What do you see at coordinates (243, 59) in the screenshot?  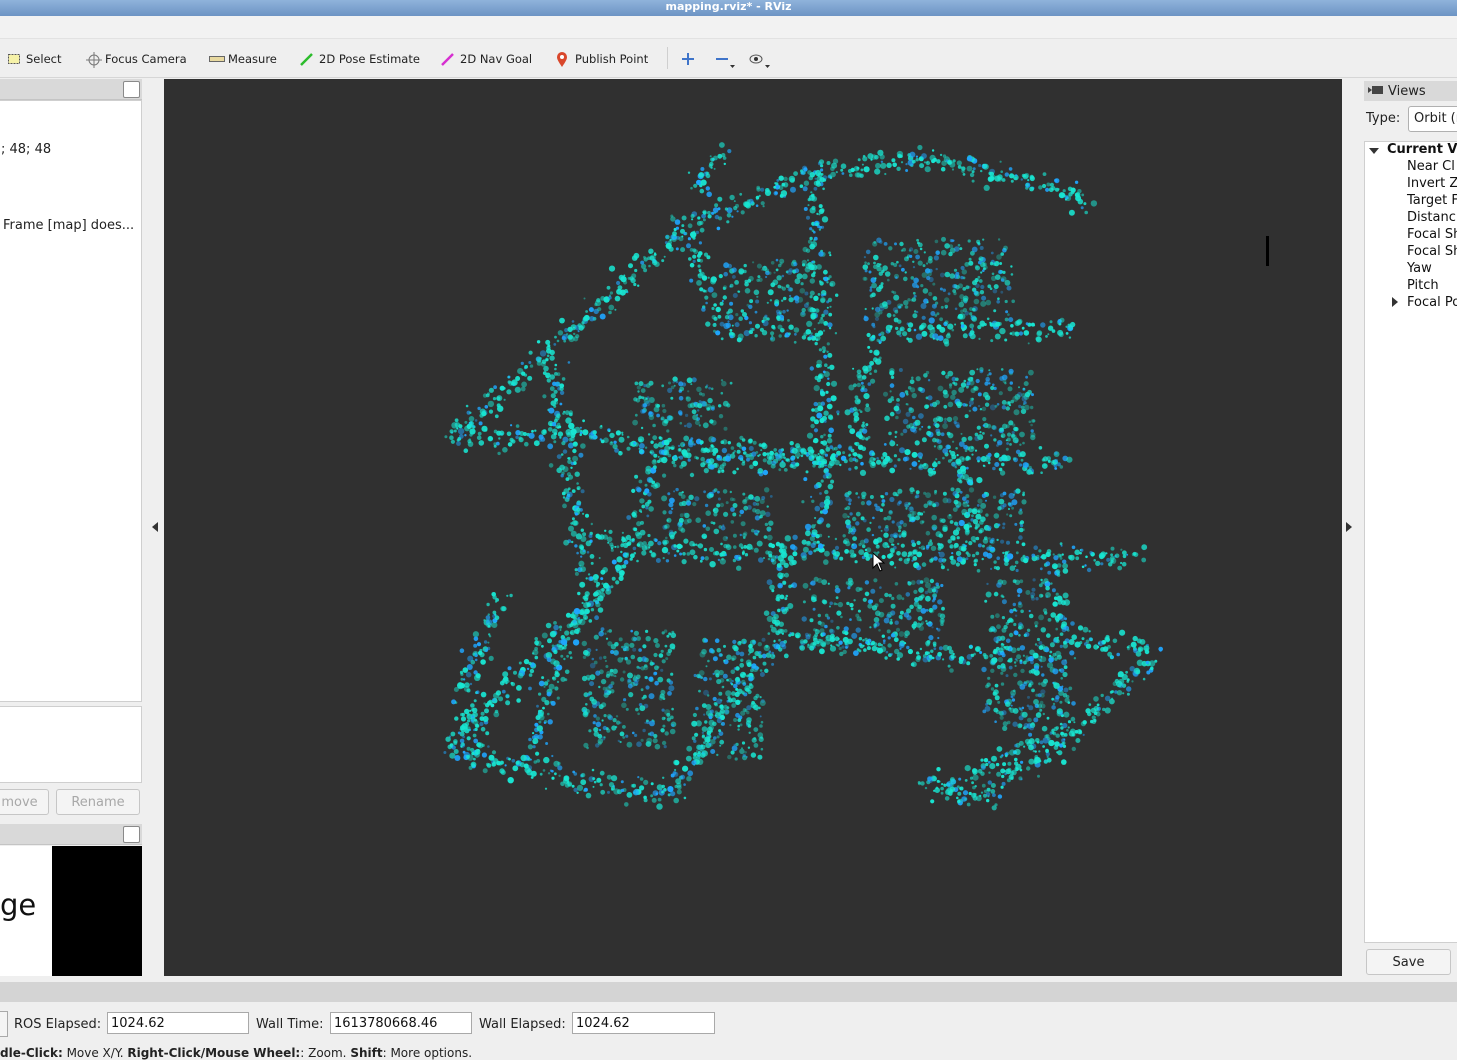 I see `measure-tool: Measure` at bounding box center [243, 59].